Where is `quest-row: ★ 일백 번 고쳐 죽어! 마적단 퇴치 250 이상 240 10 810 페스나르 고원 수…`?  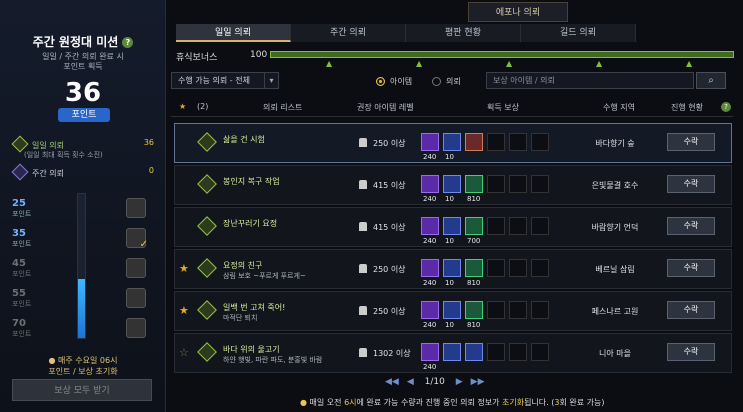 quest-row: ★ 일백 번 고쳐 죽어! 마적단 퇴치 250 이상 240 10 810 페스나르 고원 수… is located at coordinates (453, 311).